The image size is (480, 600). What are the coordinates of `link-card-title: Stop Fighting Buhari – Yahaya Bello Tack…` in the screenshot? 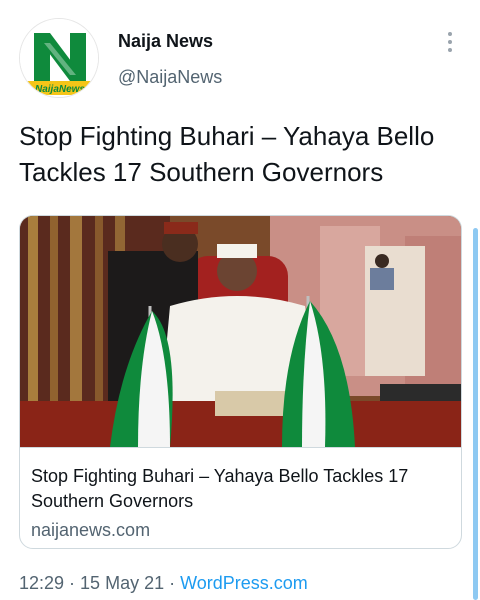 It's located at (241, 489).